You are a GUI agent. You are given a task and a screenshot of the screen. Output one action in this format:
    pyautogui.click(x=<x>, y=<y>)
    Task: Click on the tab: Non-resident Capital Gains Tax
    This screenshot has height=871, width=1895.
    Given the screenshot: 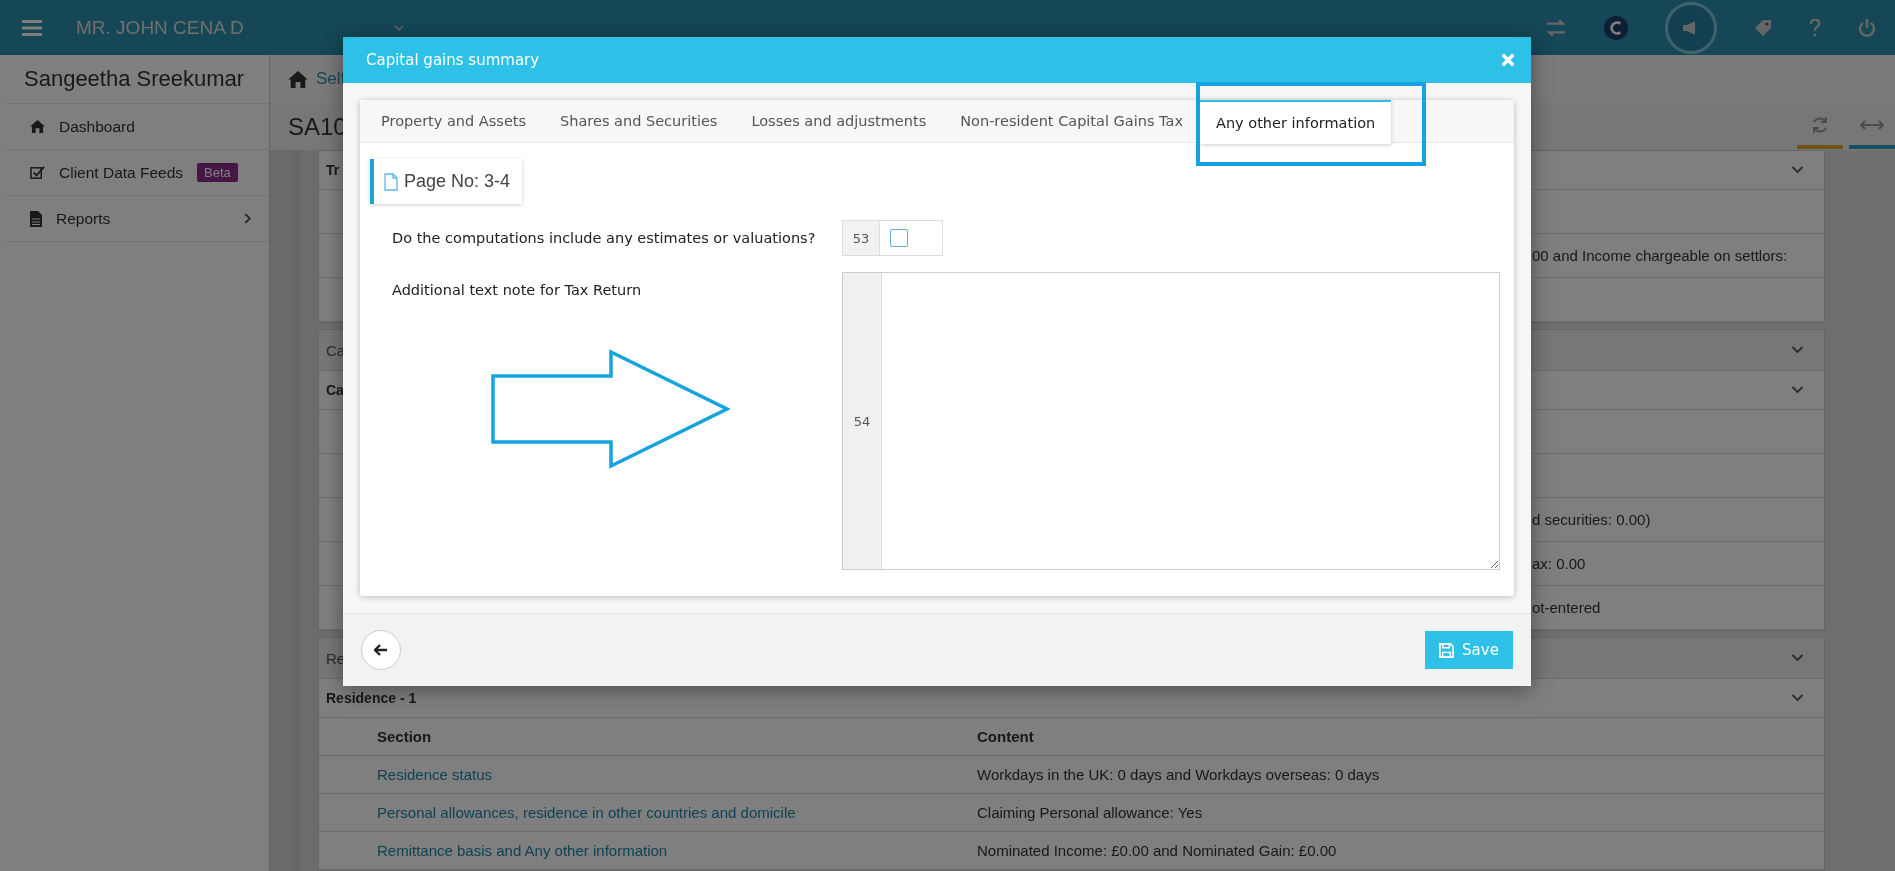 What is the action you would take?
    pyautogui.click(x=1071, y=121)
    